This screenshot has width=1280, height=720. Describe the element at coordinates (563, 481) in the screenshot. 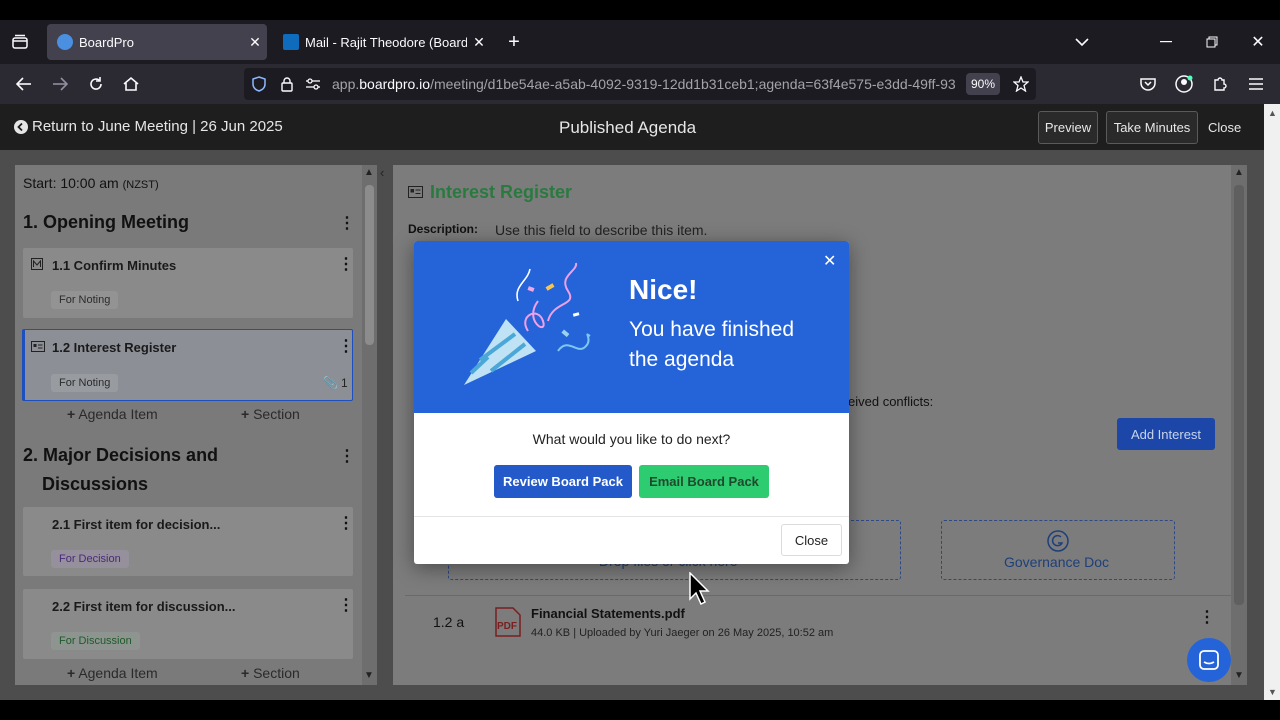

I see `review-board-pack-button: Review Board Pack` at that location.